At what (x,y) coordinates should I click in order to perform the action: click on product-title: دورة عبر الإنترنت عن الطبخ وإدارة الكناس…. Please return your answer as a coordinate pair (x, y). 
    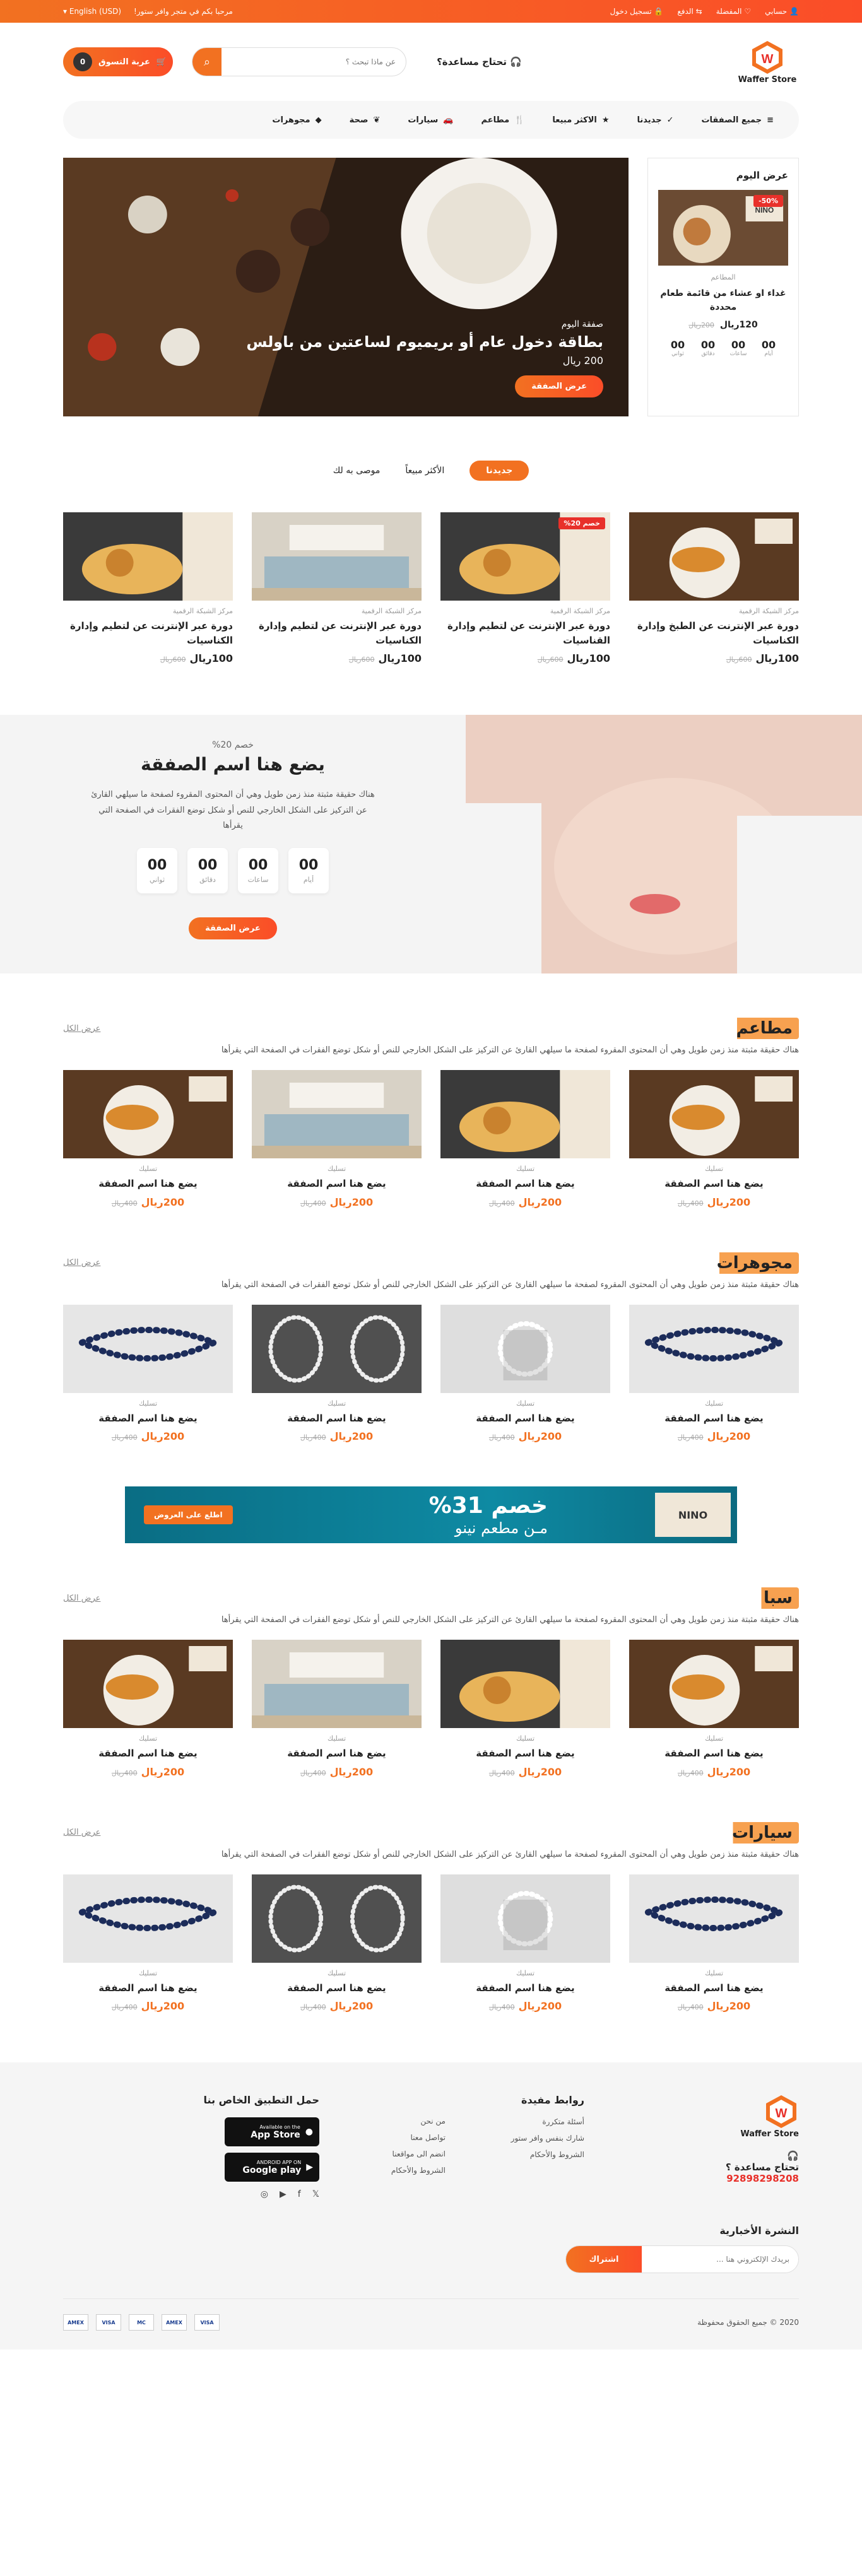
    Looking at the image, I should click on (714, 633).